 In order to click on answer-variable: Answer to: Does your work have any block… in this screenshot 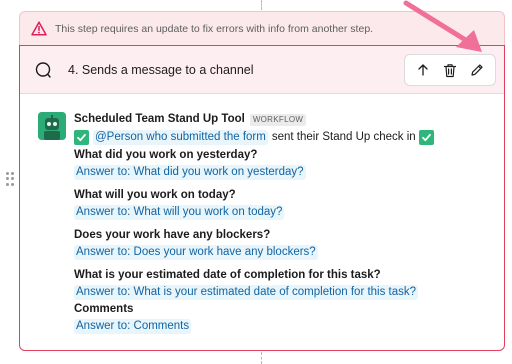, I will do `click(196, 252)`.